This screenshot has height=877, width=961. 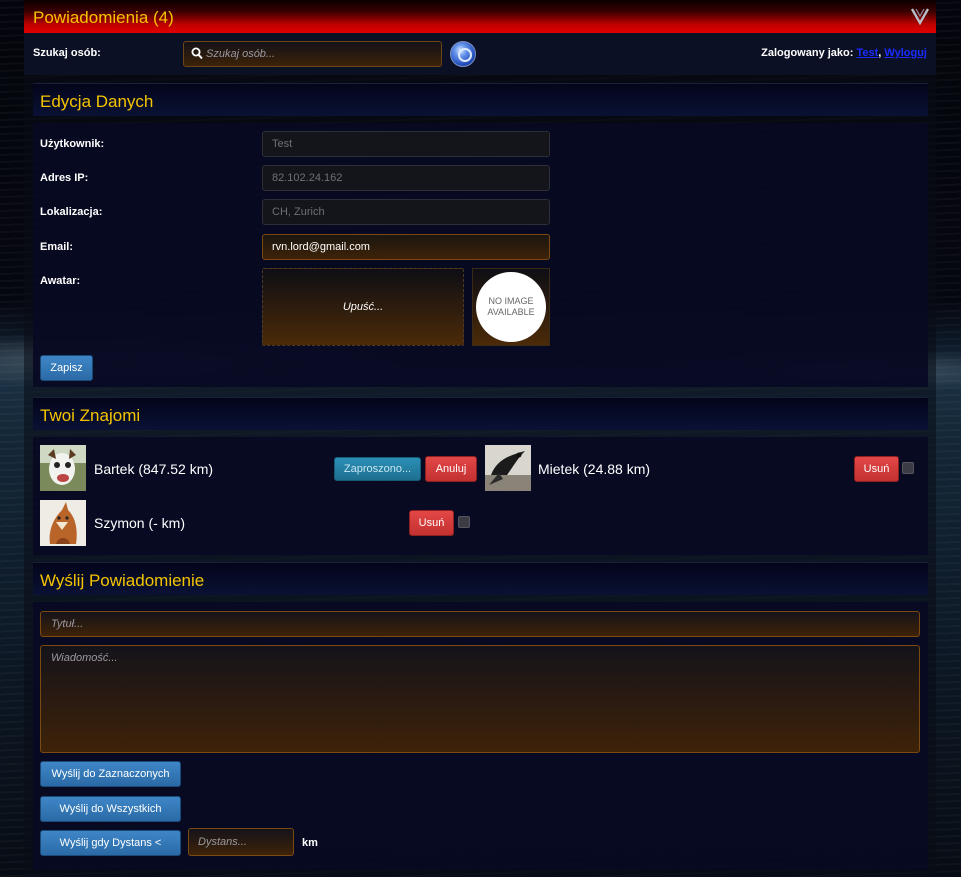 What do you see at coordinates (72, 144) in the screenshot?
I see `user-label: Użytkownik:` at bounding box center [72, 144].